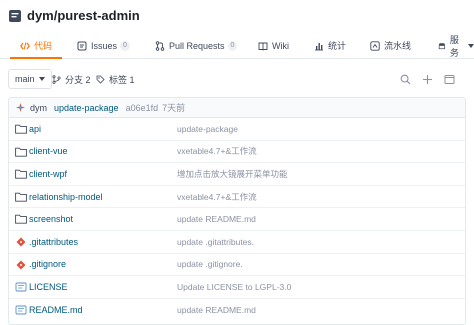  I want to click on avatar, so click(20, 107).